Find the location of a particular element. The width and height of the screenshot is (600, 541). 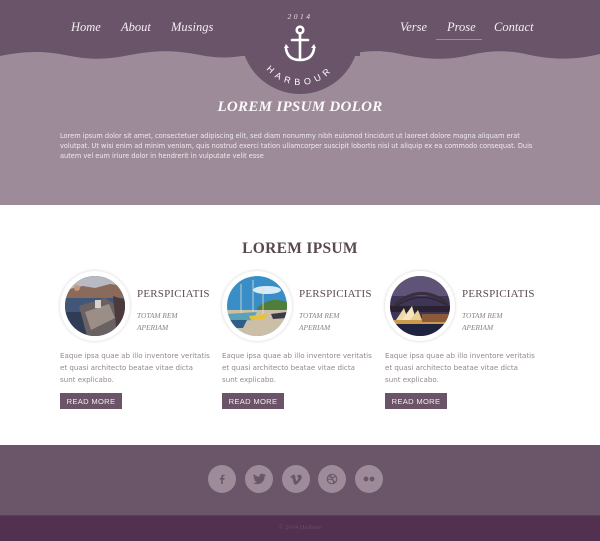

facebook-icon is located at coordinates (222, 479).